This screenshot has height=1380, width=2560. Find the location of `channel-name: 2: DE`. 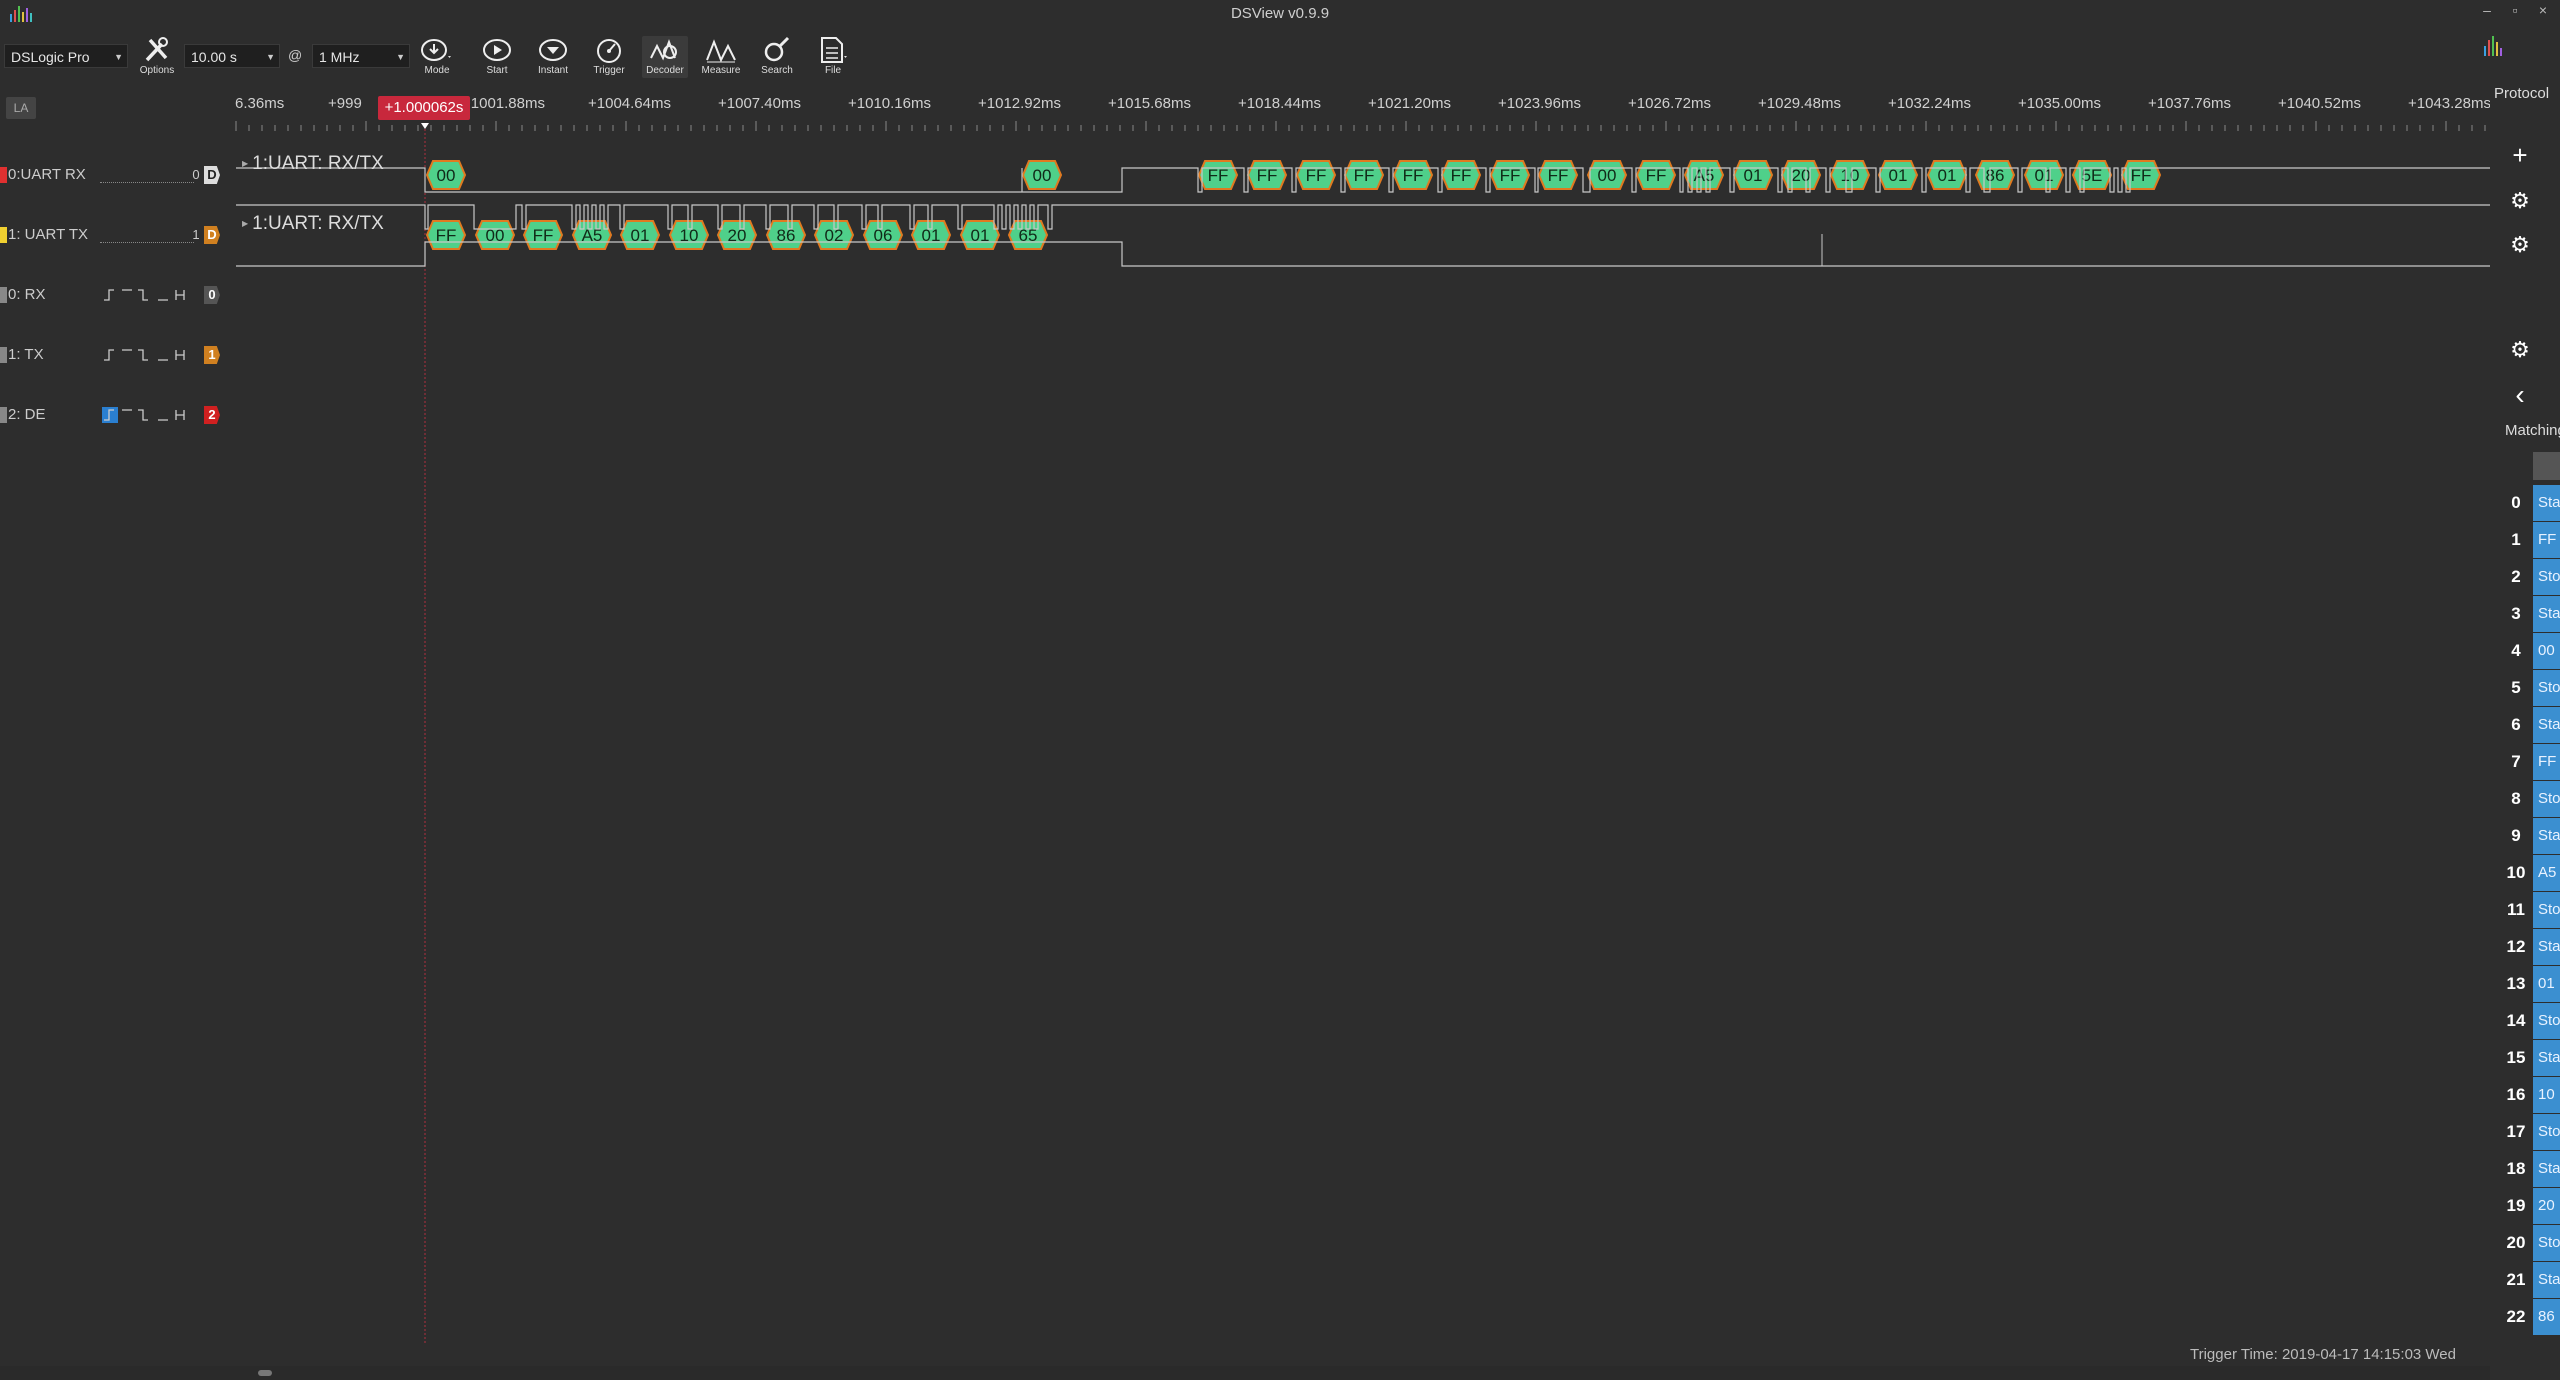

channel-name: 2: DE is located at coordinates (27, 414).